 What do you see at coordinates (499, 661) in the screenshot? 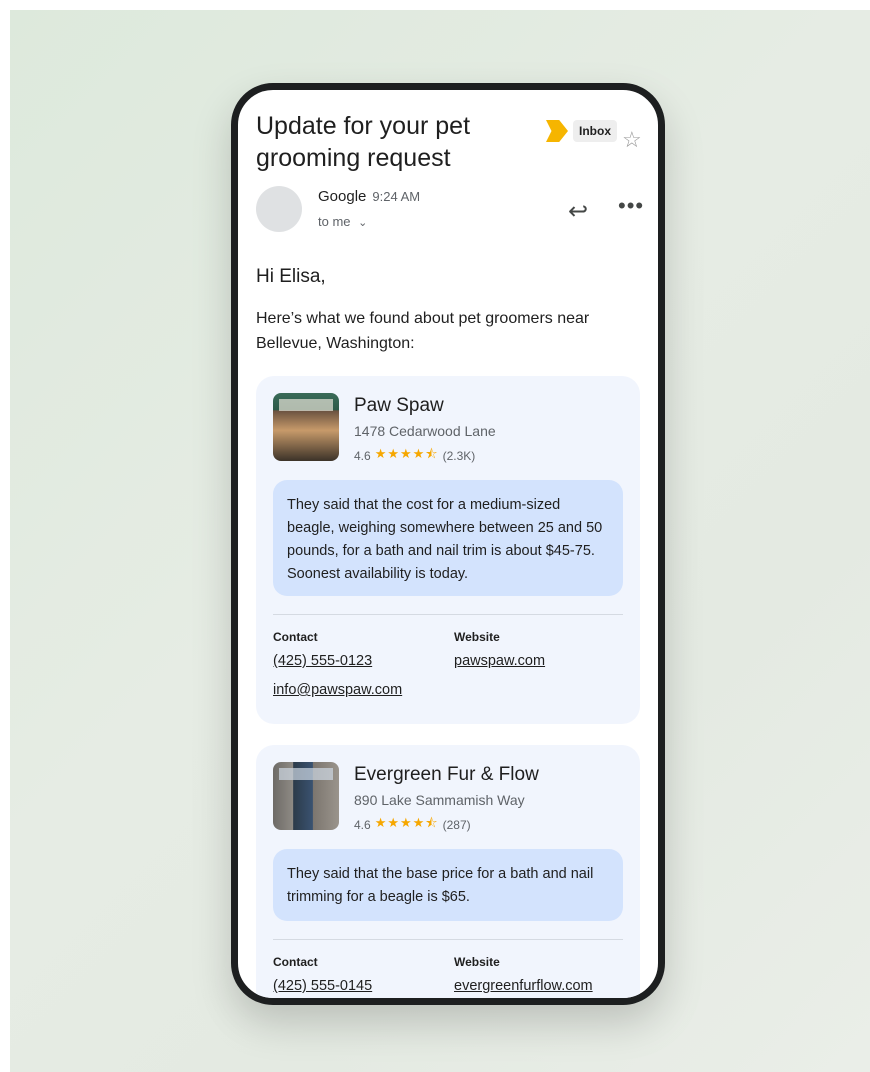
I see `website-link: pawspaw.com` at bounding box center [499, 661].